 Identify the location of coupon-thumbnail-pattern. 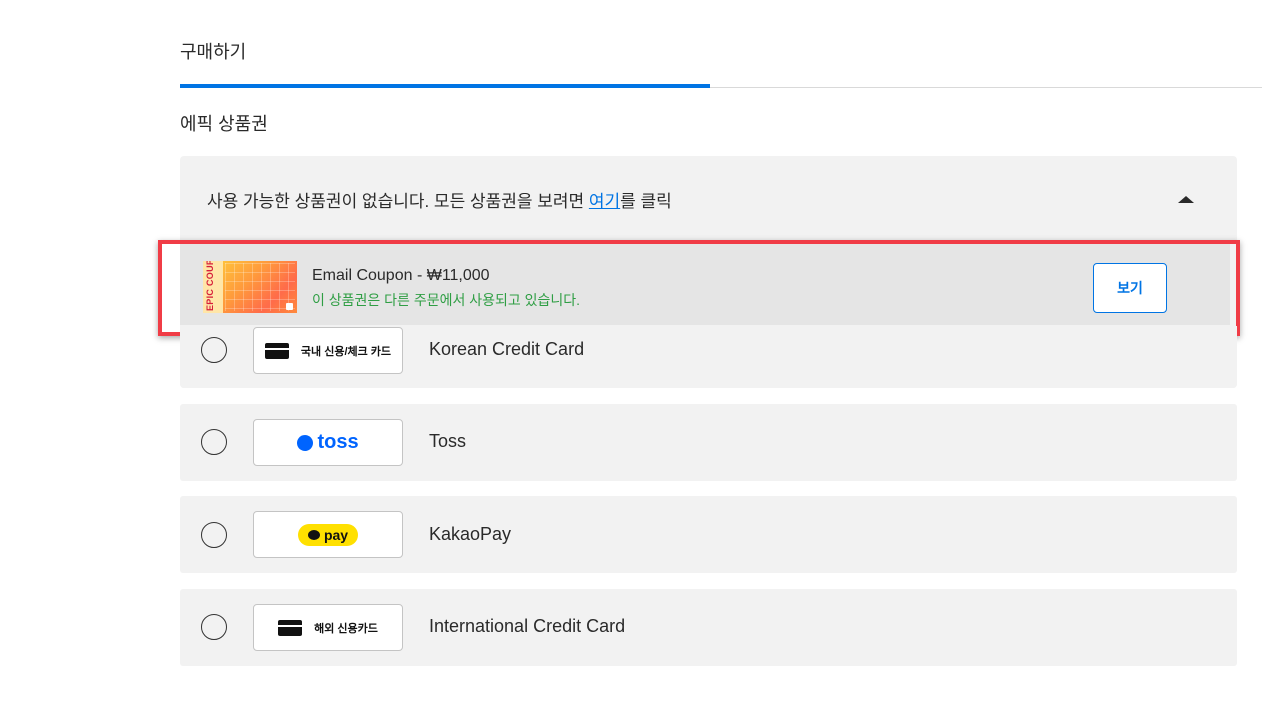
(260, 287).